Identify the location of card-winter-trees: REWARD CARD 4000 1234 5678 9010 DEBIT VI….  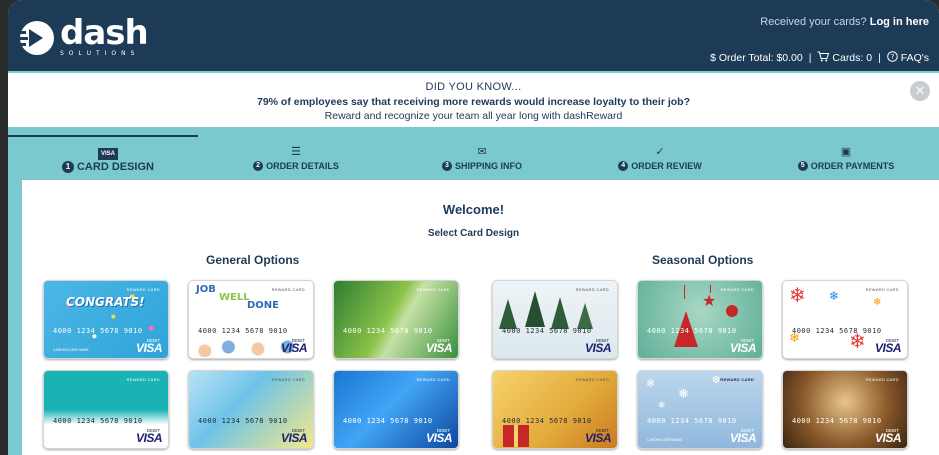
(555, 319).